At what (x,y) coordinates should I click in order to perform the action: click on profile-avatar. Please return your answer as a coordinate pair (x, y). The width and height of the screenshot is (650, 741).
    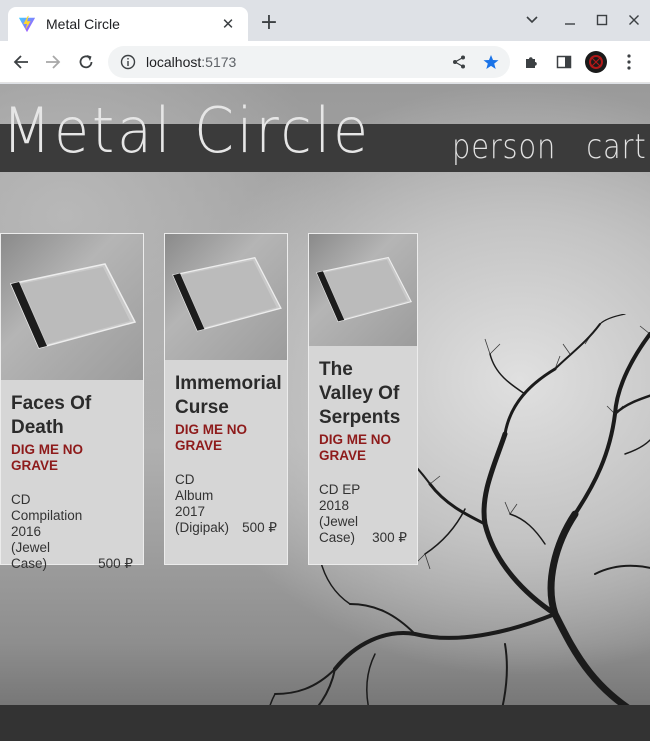
    Looking at the image, I should click on (596, 62).